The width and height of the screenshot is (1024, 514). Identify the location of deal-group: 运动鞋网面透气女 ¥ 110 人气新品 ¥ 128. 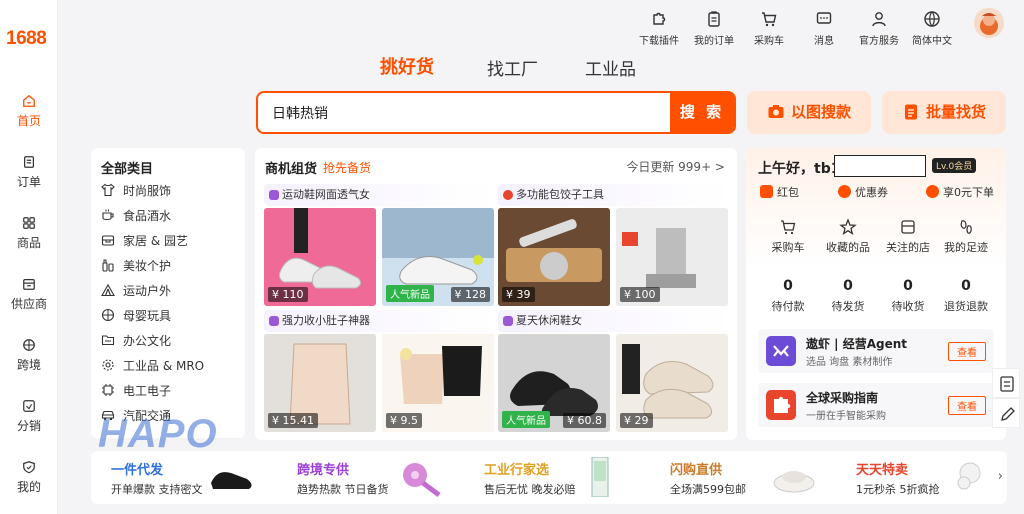
(380, 246).